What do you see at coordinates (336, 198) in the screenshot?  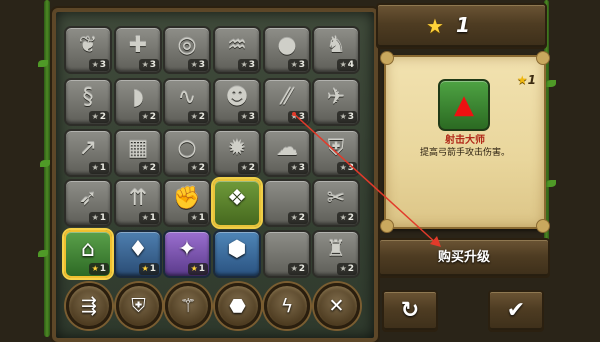 I see `daggers-icon: ✂` at bounding box center [336, 198].